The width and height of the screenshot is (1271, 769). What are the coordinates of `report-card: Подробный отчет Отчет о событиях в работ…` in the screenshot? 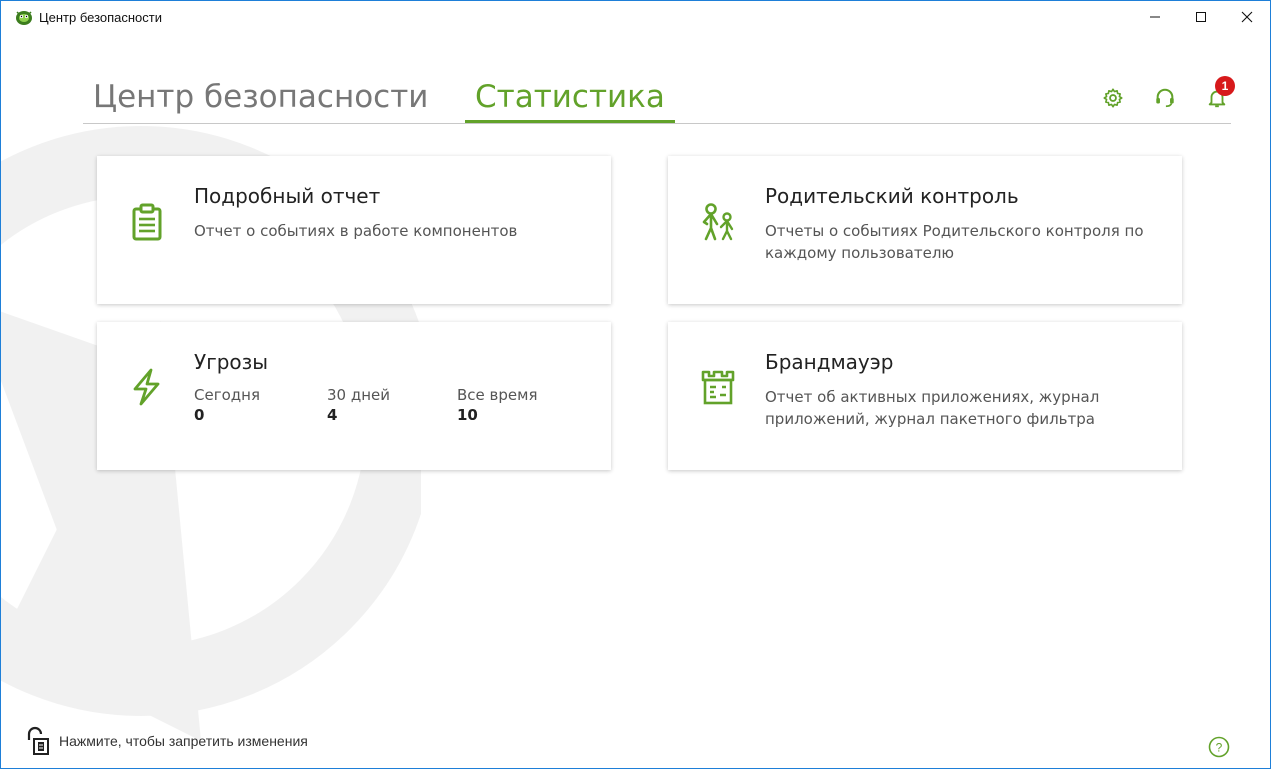 It's located at (354, 230).